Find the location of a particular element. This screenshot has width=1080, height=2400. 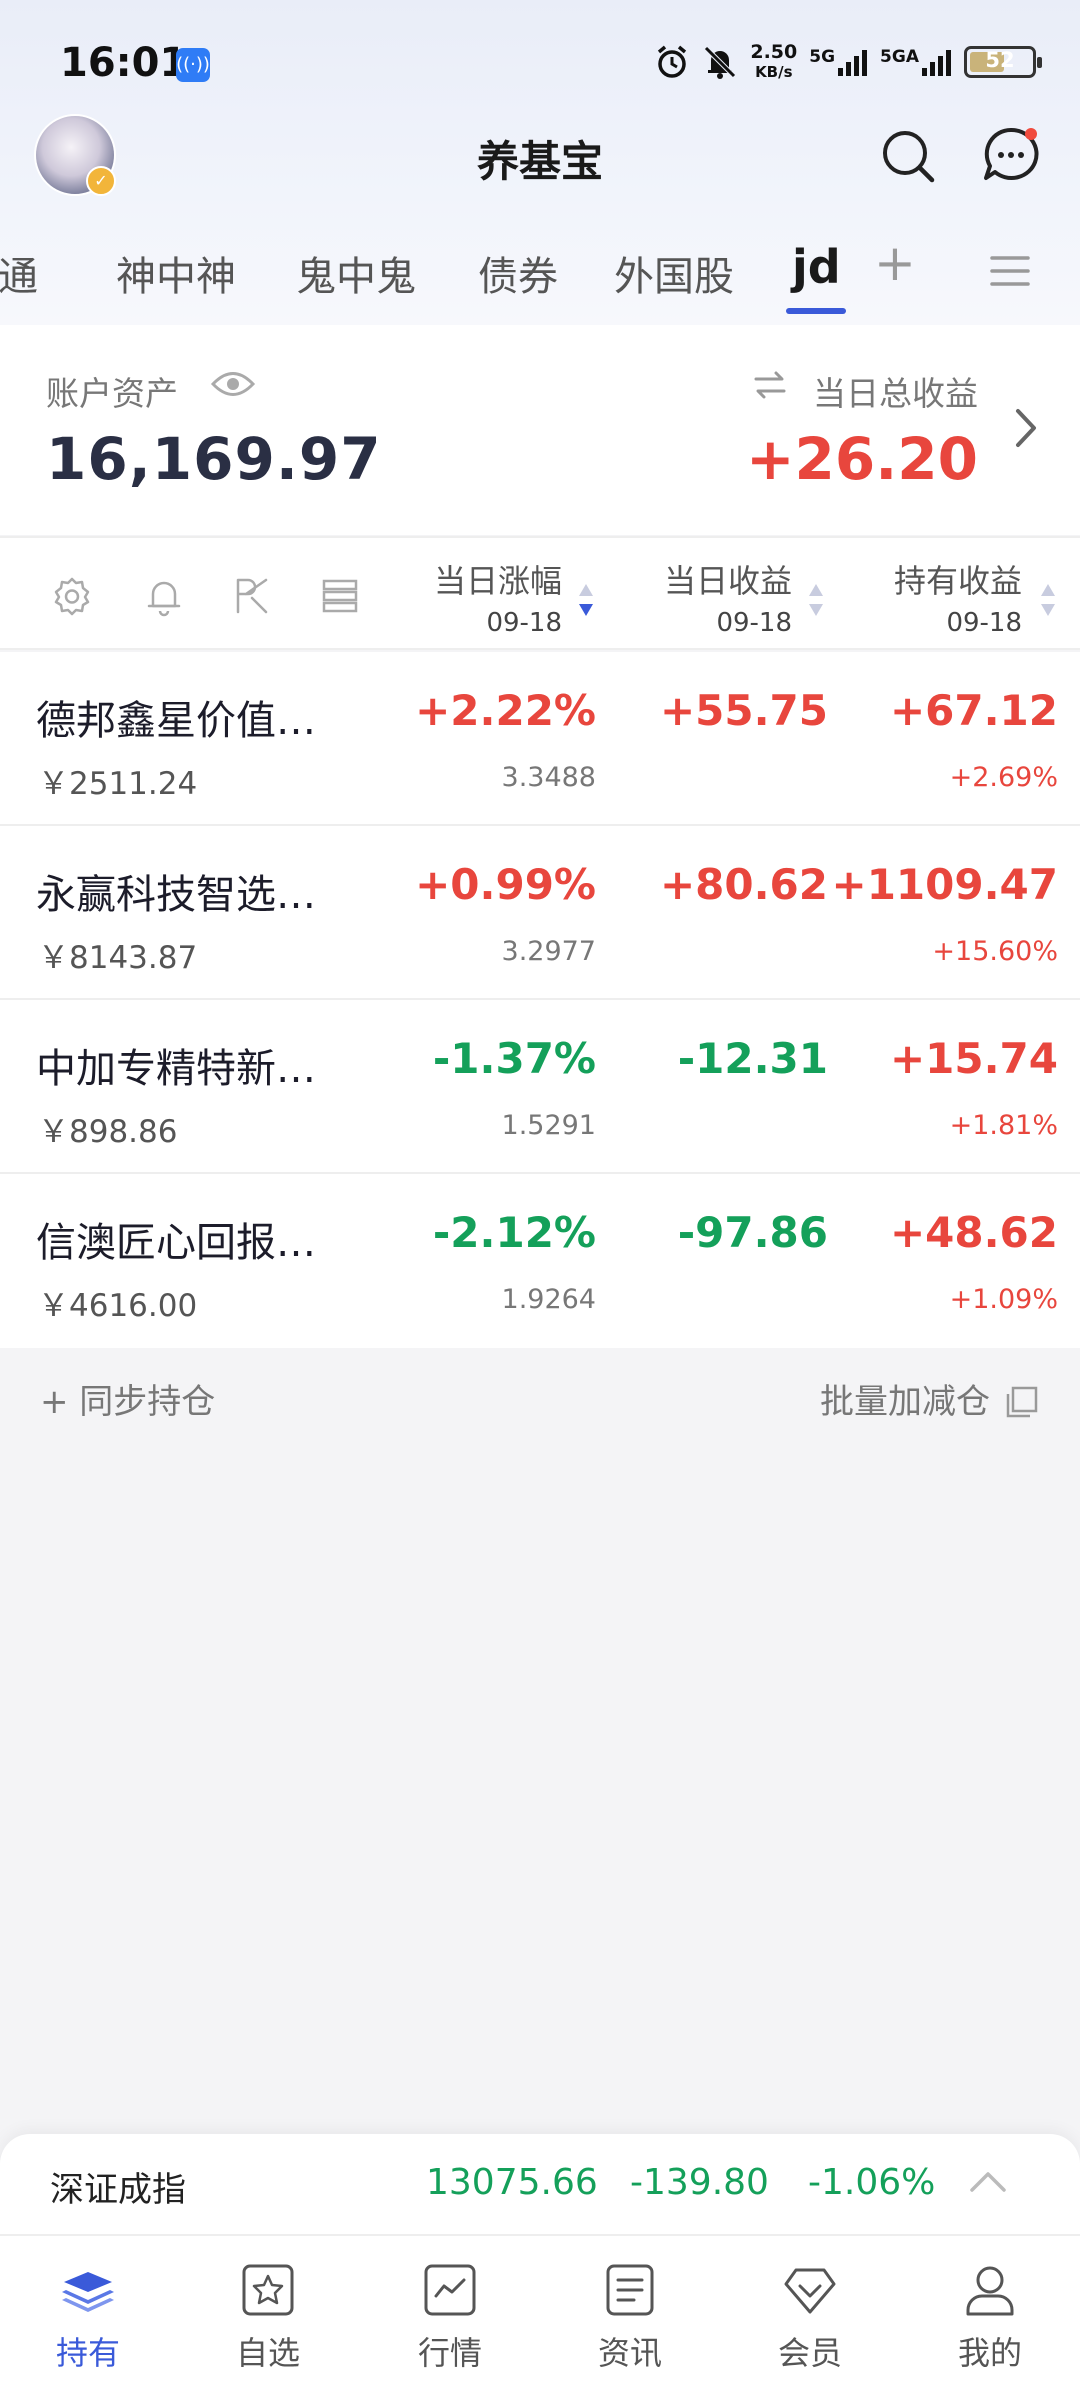

index-change: -139.80 is located at coordinates (699, 2182).